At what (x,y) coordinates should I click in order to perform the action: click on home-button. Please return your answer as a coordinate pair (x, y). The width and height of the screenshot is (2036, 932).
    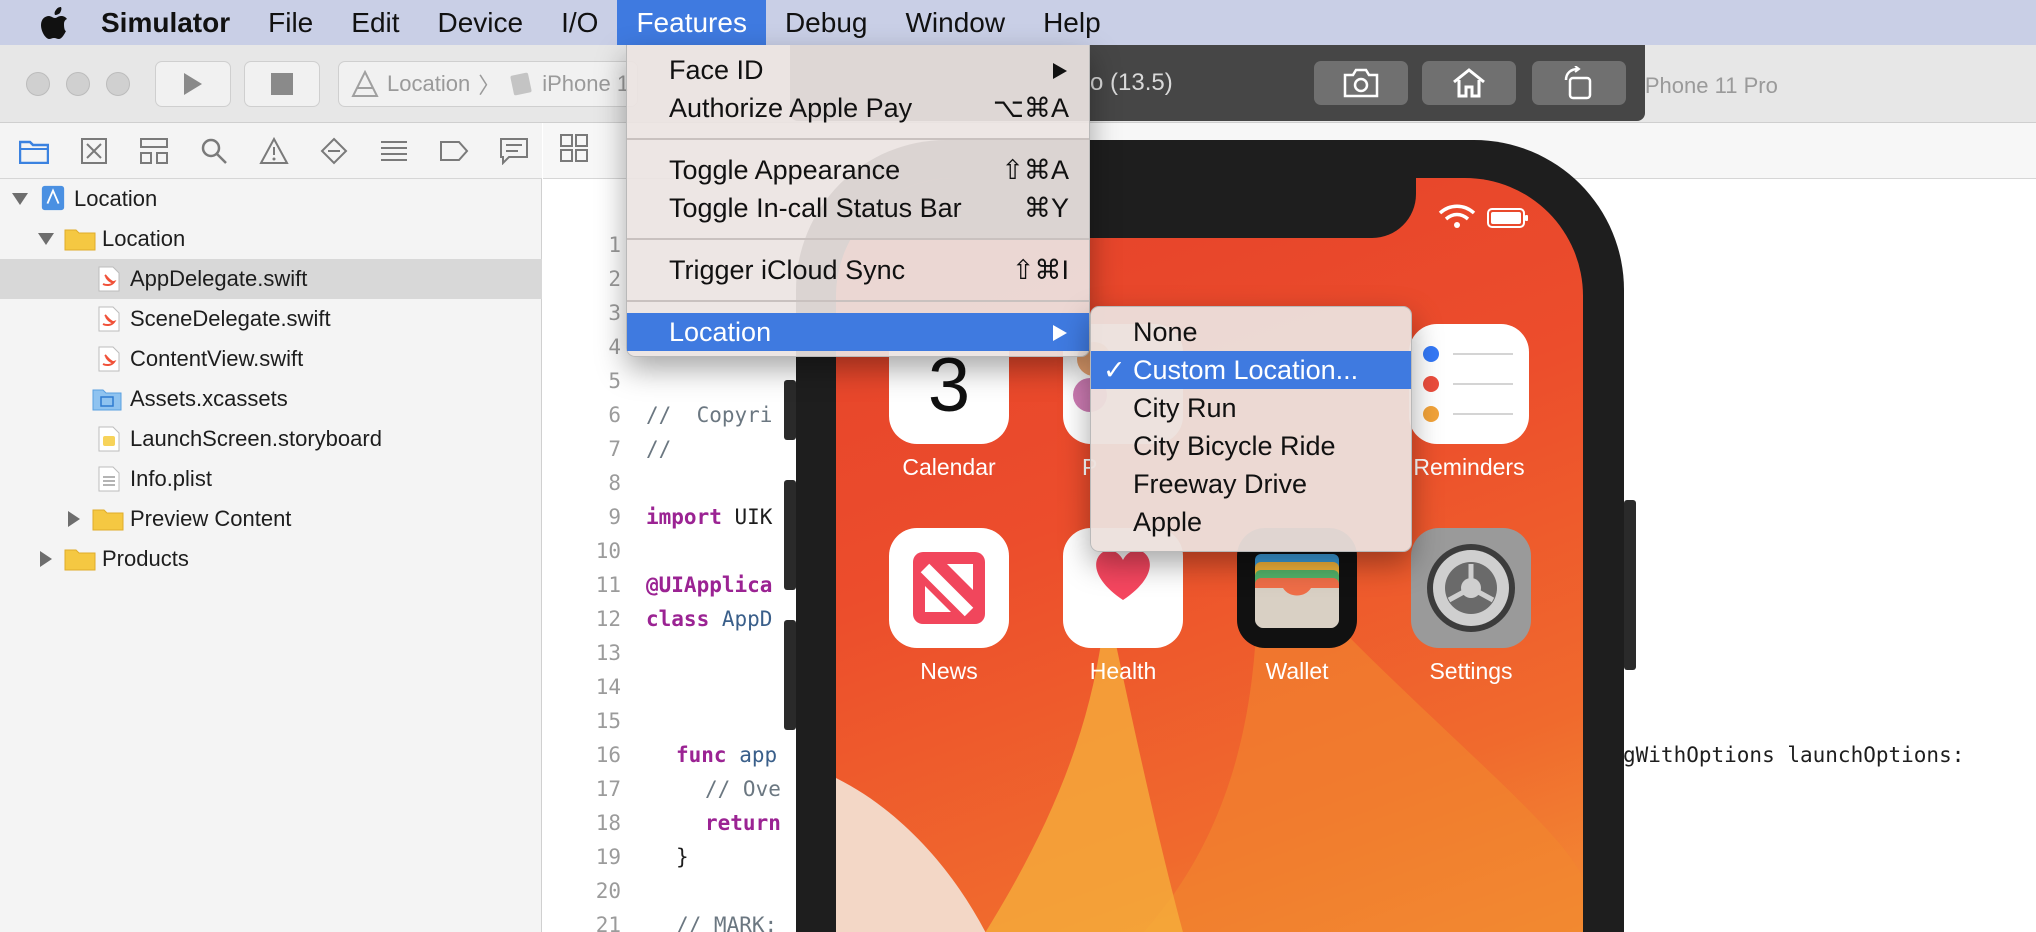
    Looking at the image, I should click on (1469, 83).